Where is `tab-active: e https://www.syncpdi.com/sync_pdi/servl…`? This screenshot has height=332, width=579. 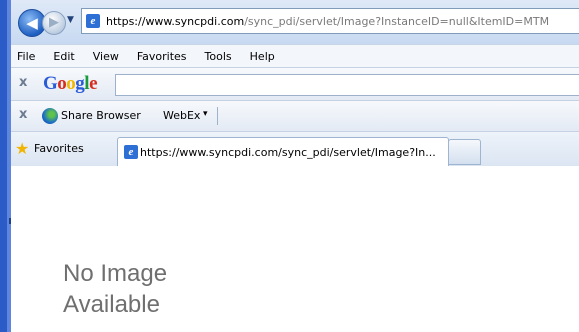
tab-active: e https://www.syncpdi.com/sync_pdi/servl… is located at coordinates (283, 151).